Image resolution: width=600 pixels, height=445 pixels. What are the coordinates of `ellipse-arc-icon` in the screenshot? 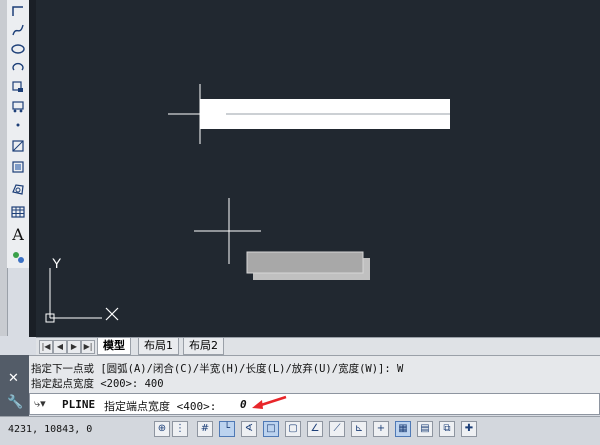 It's located at (18, 67).